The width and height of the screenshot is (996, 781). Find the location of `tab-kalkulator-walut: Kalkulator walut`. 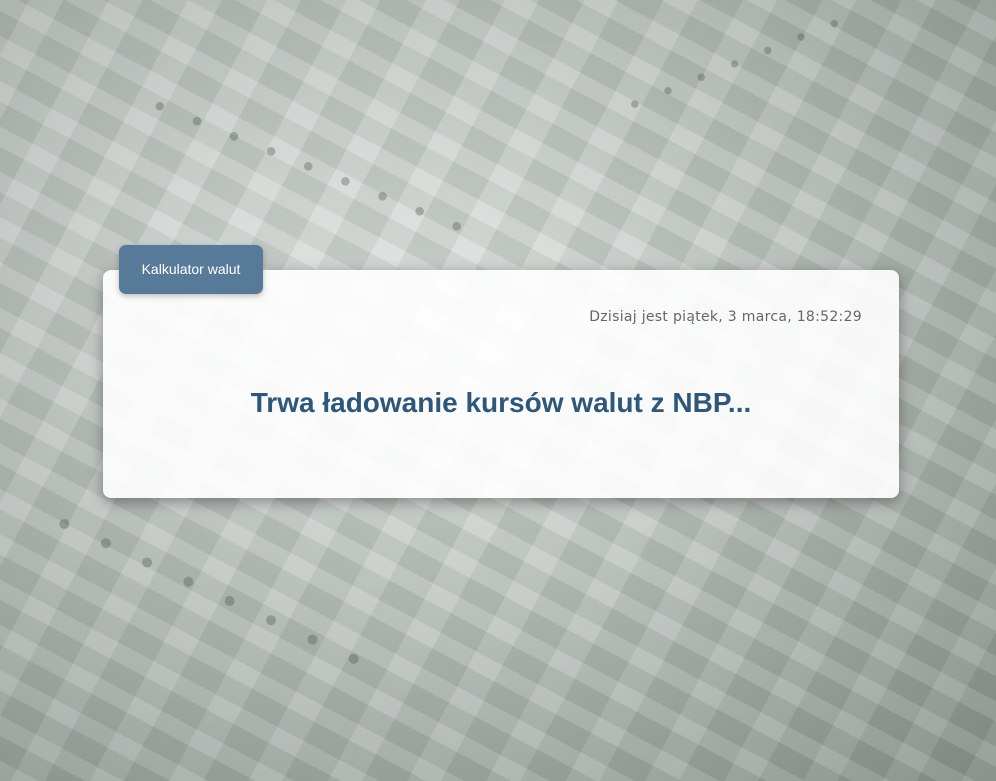

tab-kalkulator-walut: Kalkulator walut is located at coordinates (191, 269).